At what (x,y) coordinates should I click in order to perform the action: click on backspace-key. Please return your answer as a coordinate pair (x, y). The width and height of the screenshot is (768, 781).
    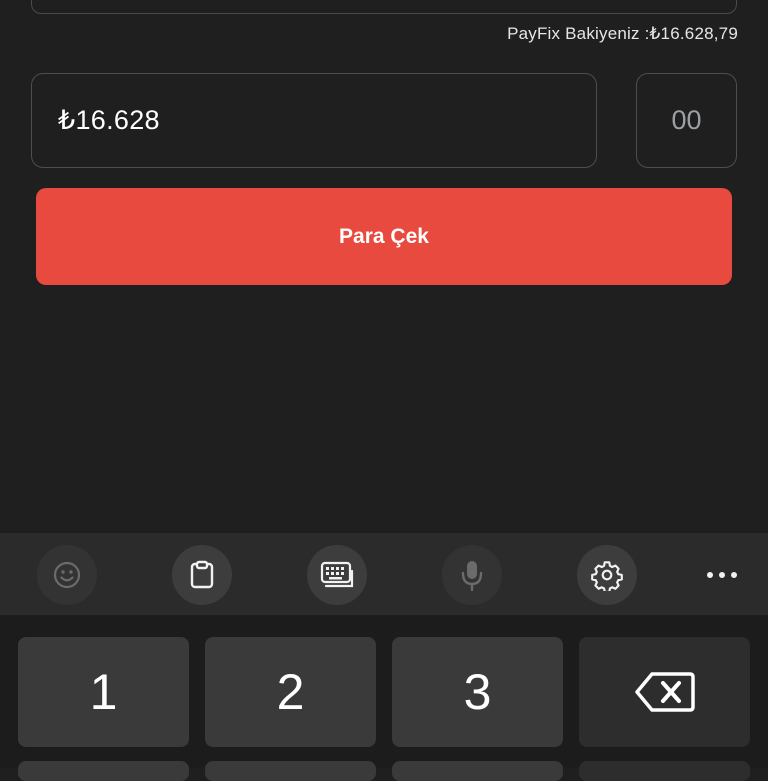
    Looking at the image, I should click on (664, 692).